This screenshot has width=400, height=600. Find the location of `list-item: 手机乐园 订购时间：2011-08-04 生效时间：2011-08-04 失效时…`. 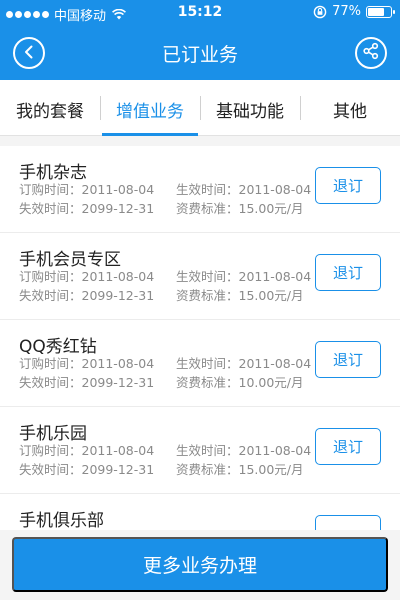

list-item: 手机乐园 订购时间：2011-08-04 生效时间：2011-08-04 失效时… is located at coordinates (200, 450).